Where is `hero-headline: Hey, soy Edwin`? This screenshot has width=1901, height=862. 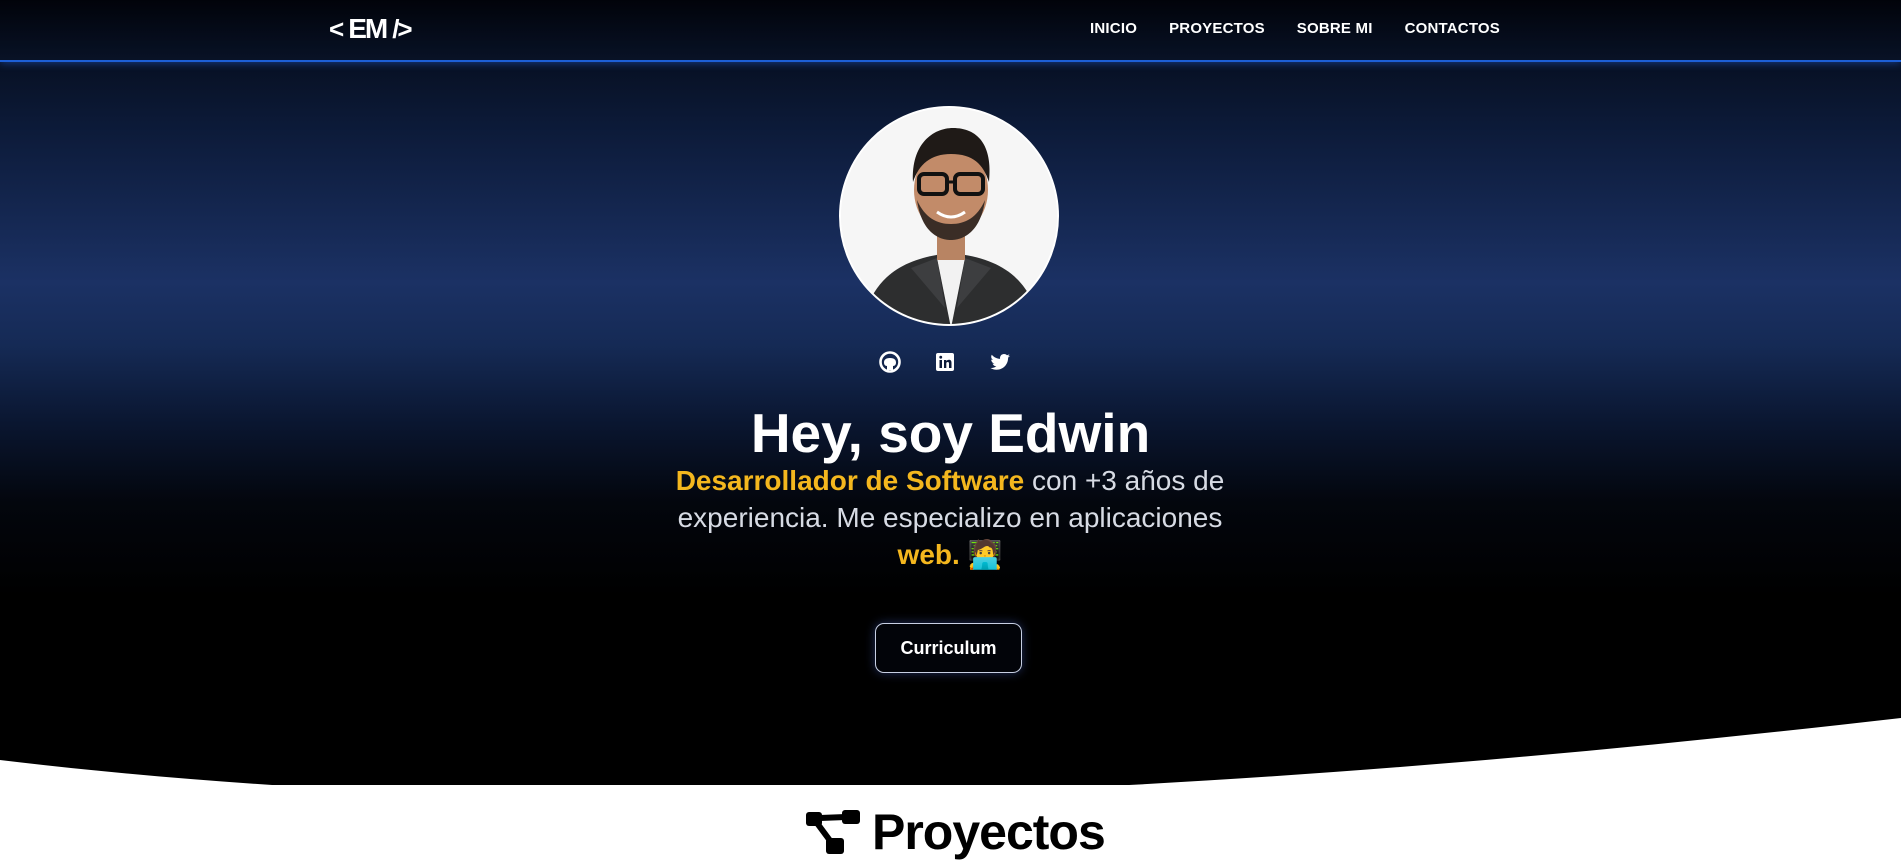
hero-headline: Hey, soy Edwin is located at coordinates (950, 433).